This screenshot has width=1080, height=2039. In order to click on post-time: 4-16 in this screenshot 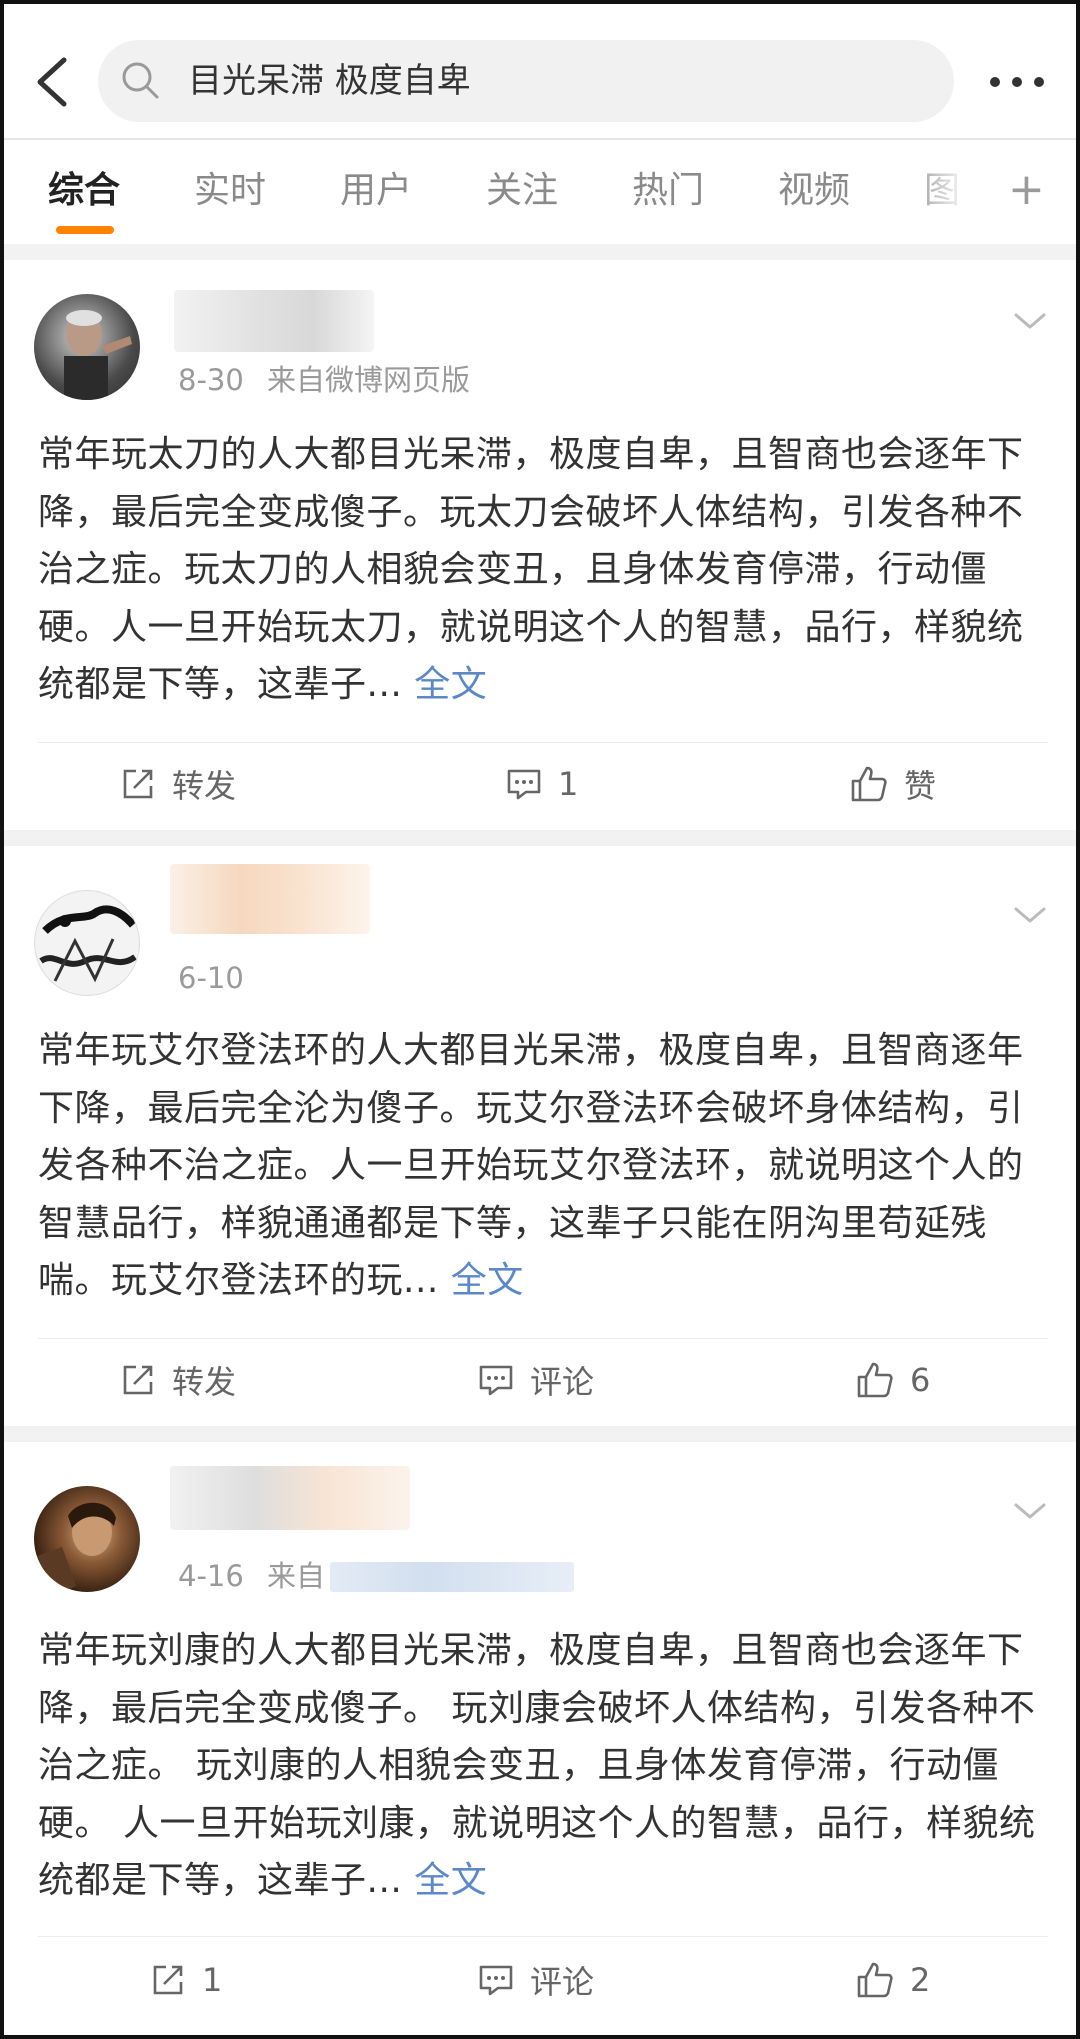, I will do `click(211, 1576)`.